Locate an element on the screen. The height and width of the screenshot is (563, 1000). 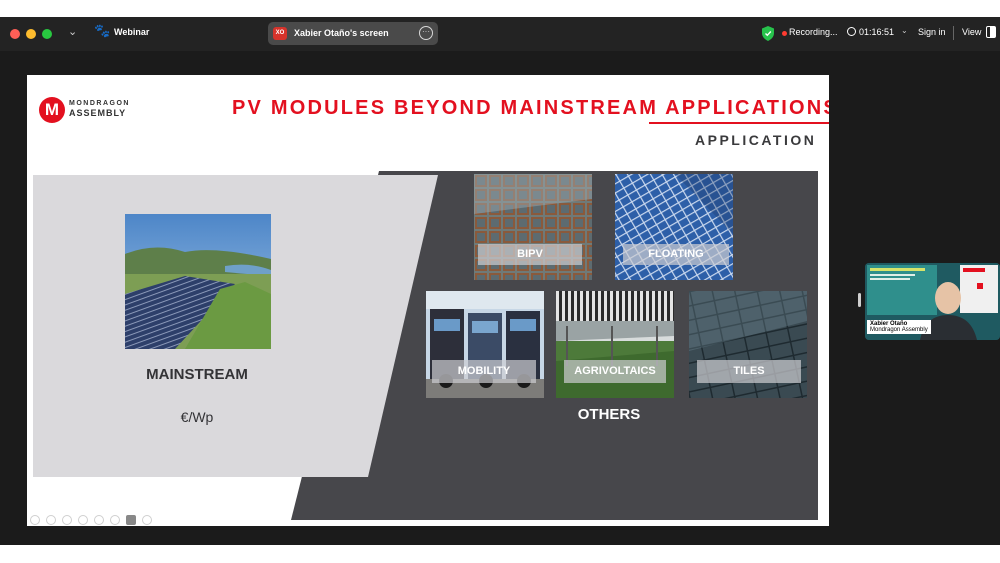
share-label: Xabier Otaño's screen is located at coordinates (341, 33).